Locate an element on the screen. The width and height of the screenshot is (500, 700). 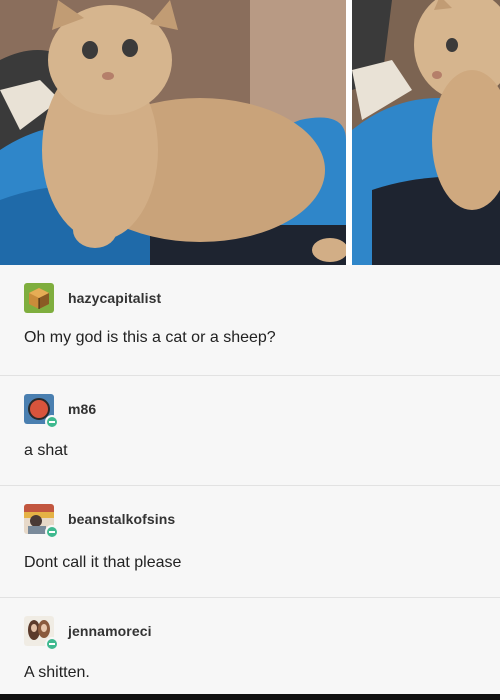
reply-item: jennamoreci A shitten. is located at coordinates (250, 648).